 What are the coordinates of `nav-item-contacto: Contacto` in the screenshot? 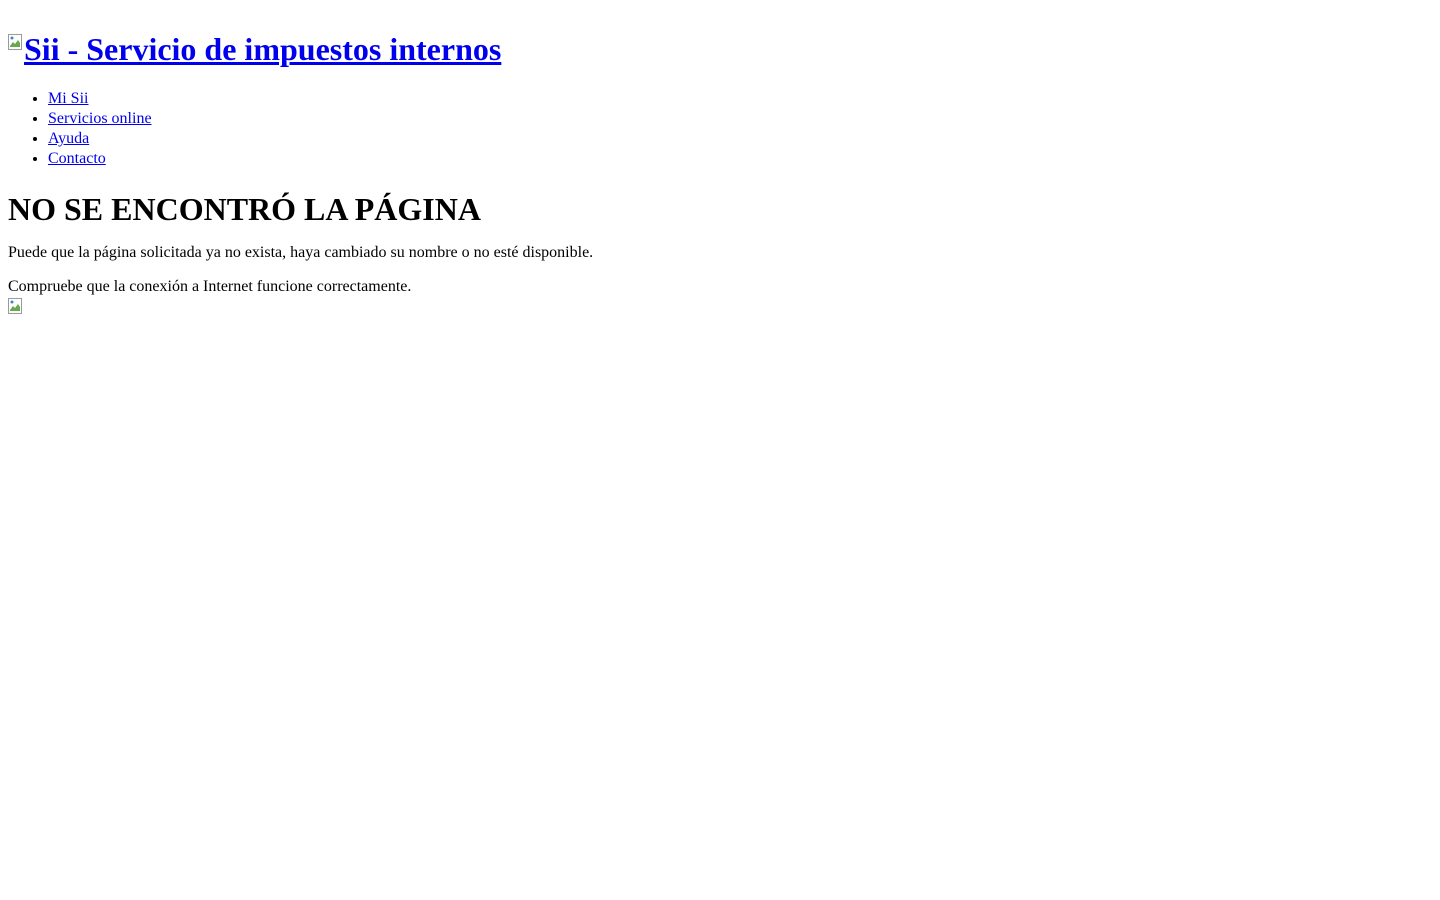 It's located at (740, 159).